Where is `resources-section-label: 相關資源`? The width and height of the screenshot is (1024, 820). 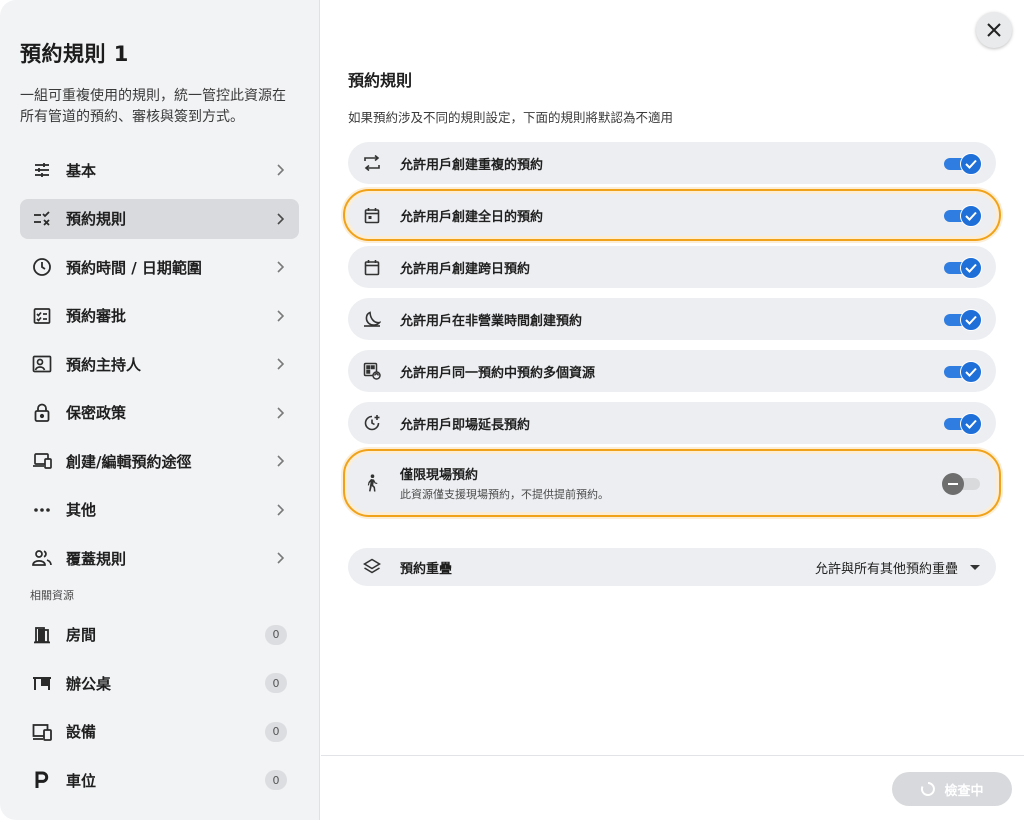 resources-section-label: 相關資源 is located at coordinates (52, 595).